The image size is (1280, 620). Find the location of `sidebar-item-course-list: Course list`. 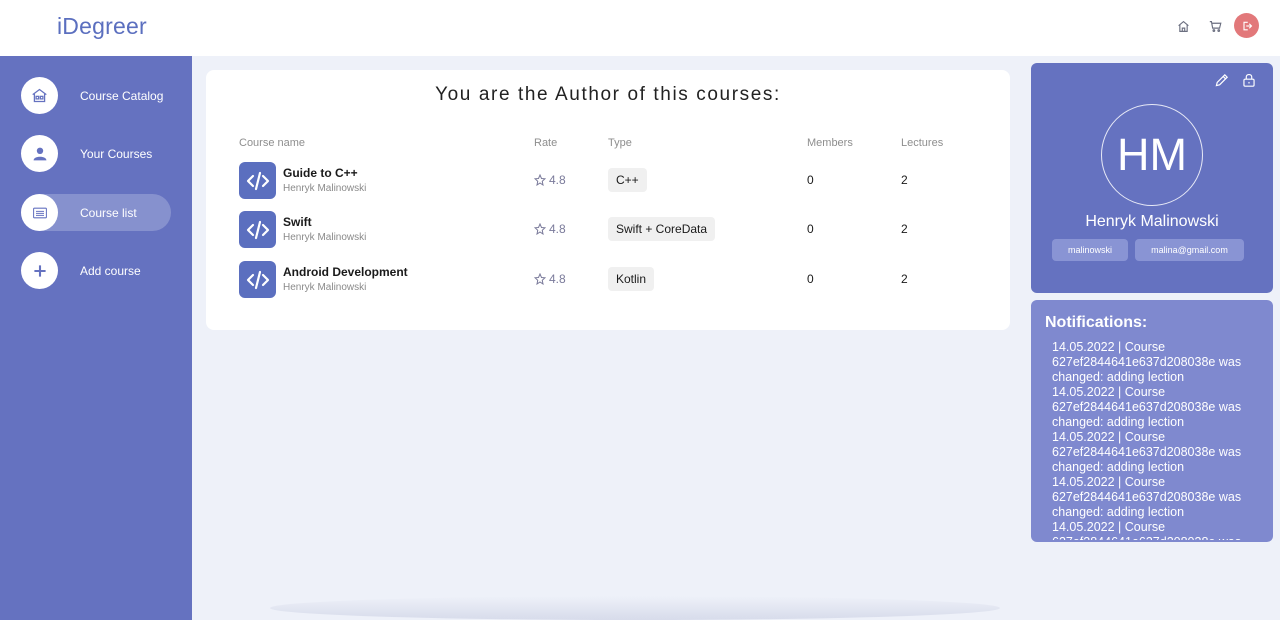

sidebar-item-course-list: Course list is located at coordinates (96, 212).